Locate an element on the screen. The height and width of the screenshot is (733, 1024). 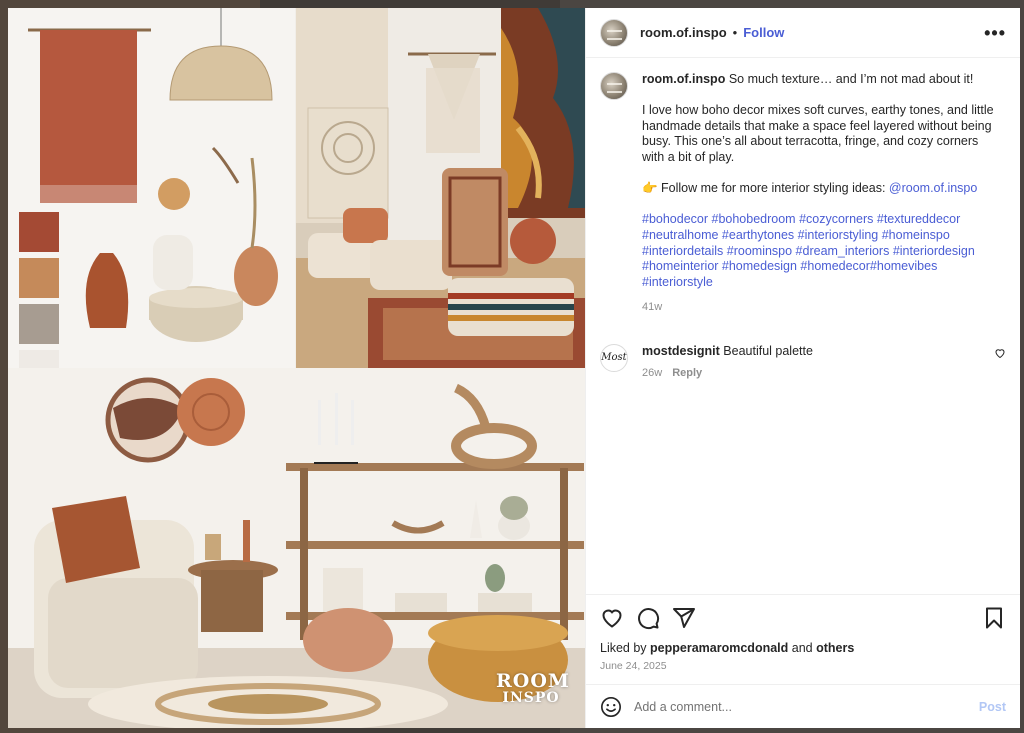
action-icons is located at coordinates (803, 618).